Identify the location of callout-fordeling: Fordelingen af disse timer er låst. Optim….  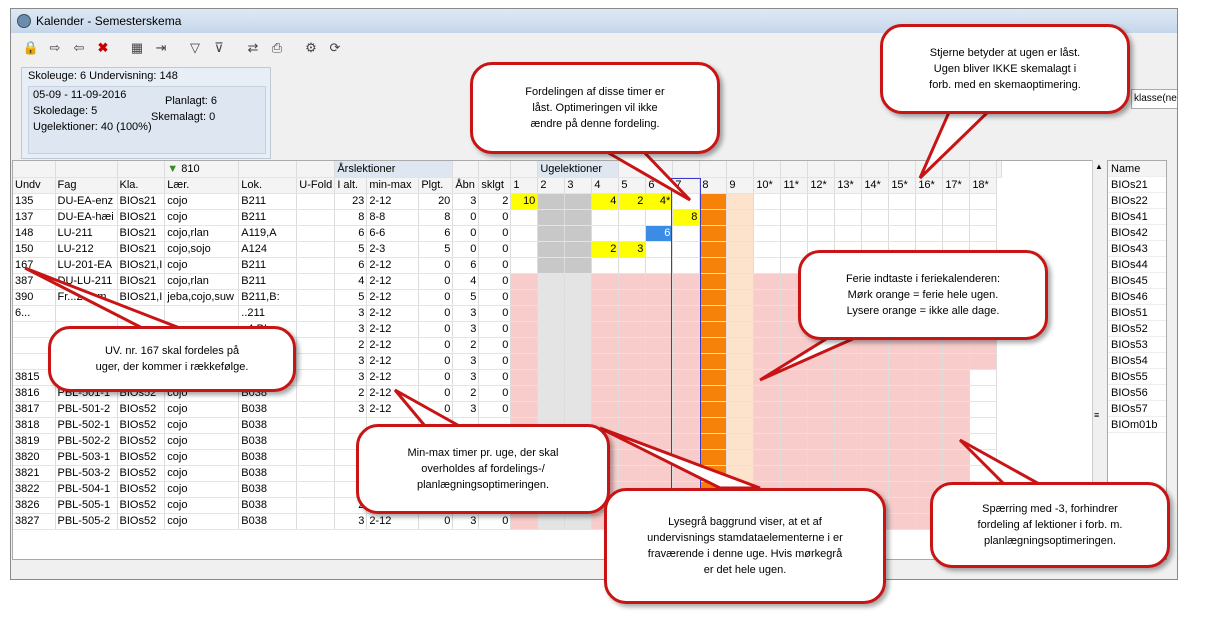
(595, 108).